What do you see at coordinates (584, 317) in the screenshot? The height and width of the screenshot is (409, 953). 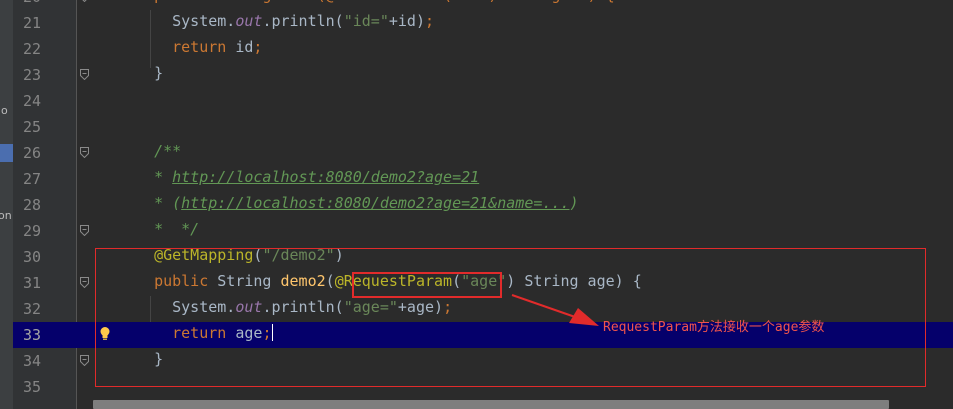 I see `annotation-arrow-head` at bounding box center [584, 317].